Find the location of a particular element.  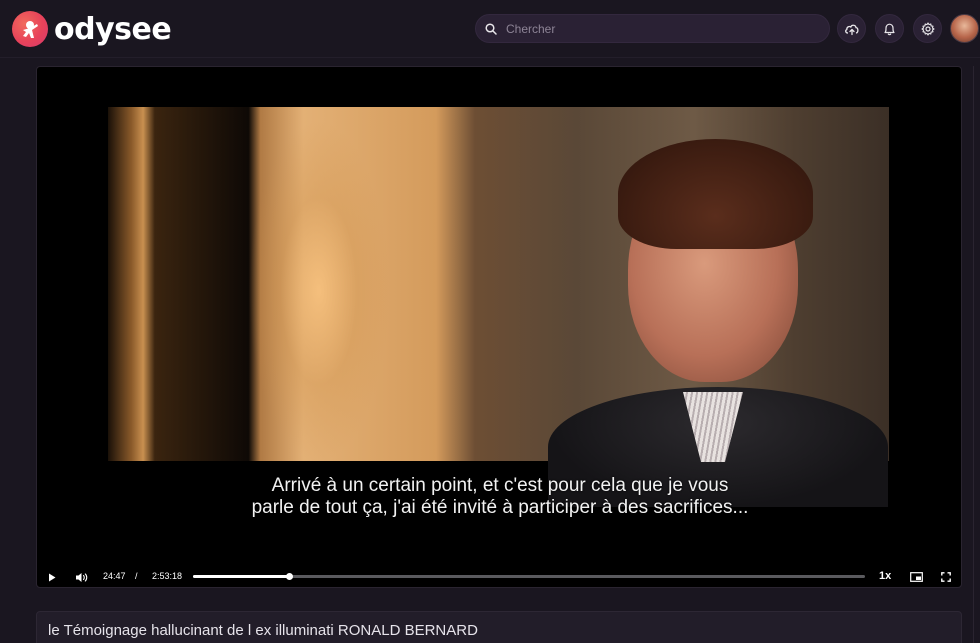

search-input is located at coordinates (656, 28).